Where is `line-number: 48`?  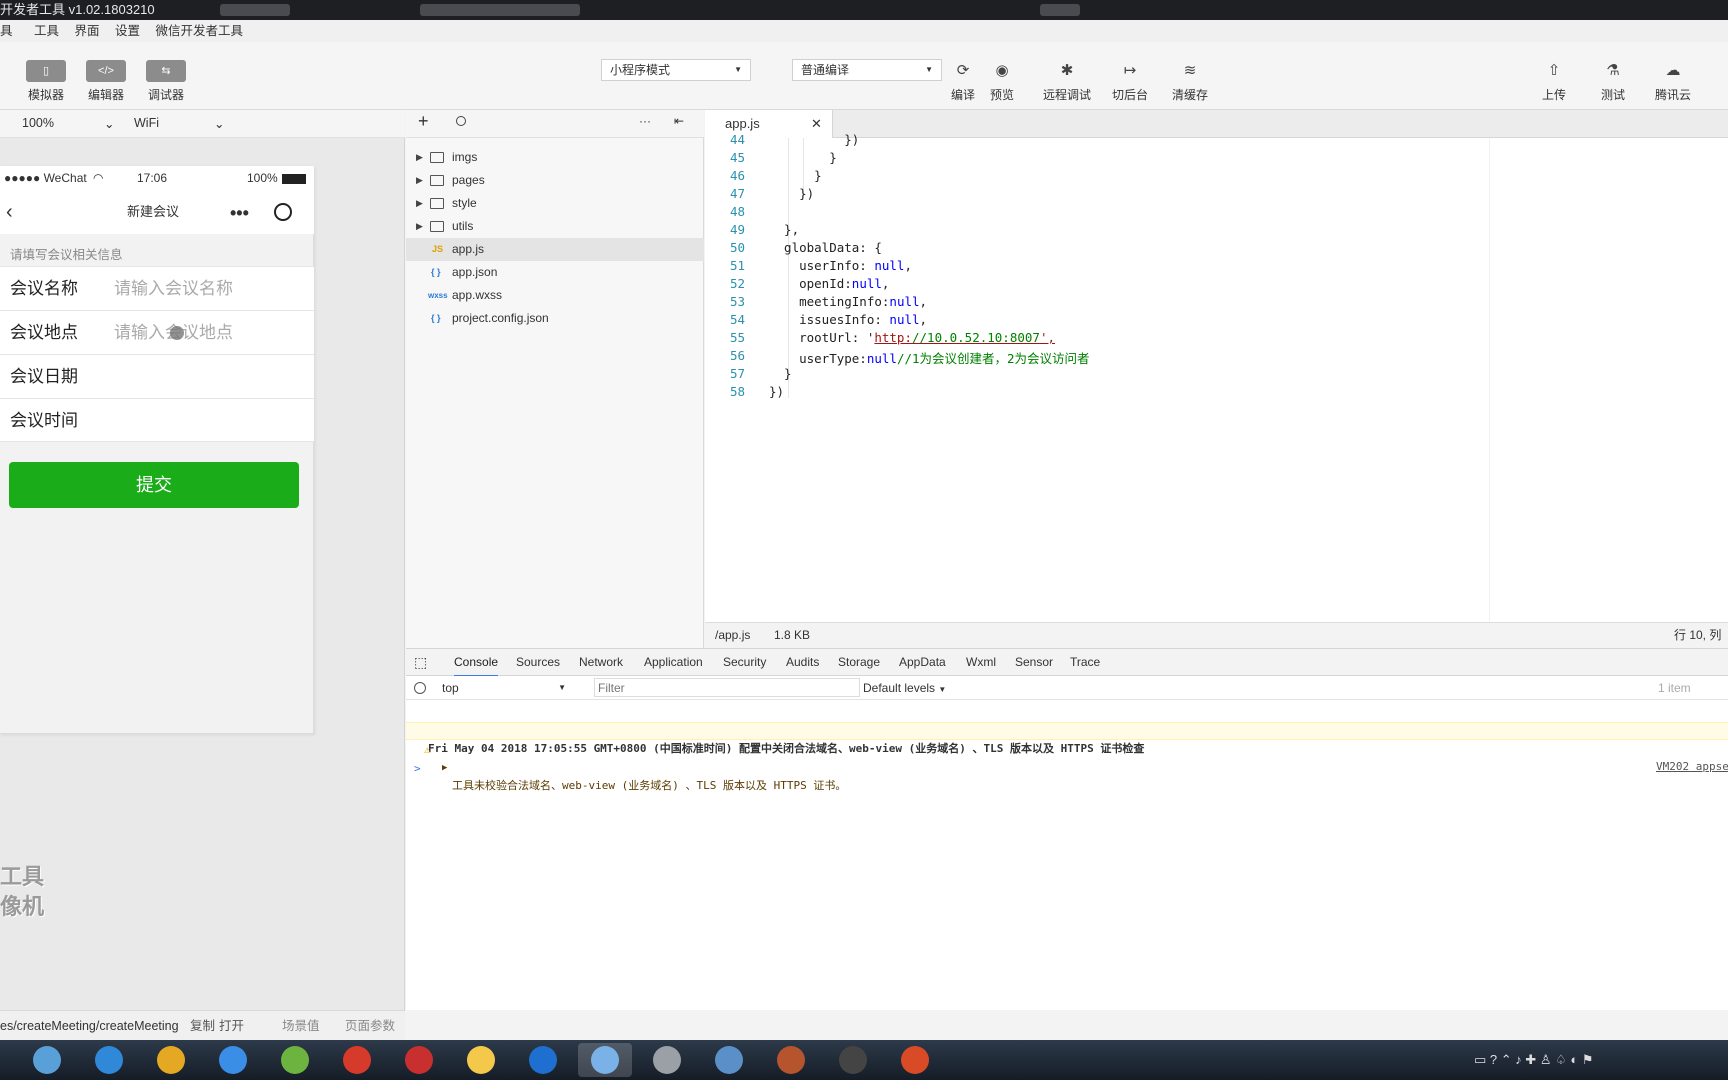 line-number: 48 is located at coordinates (737, 211).